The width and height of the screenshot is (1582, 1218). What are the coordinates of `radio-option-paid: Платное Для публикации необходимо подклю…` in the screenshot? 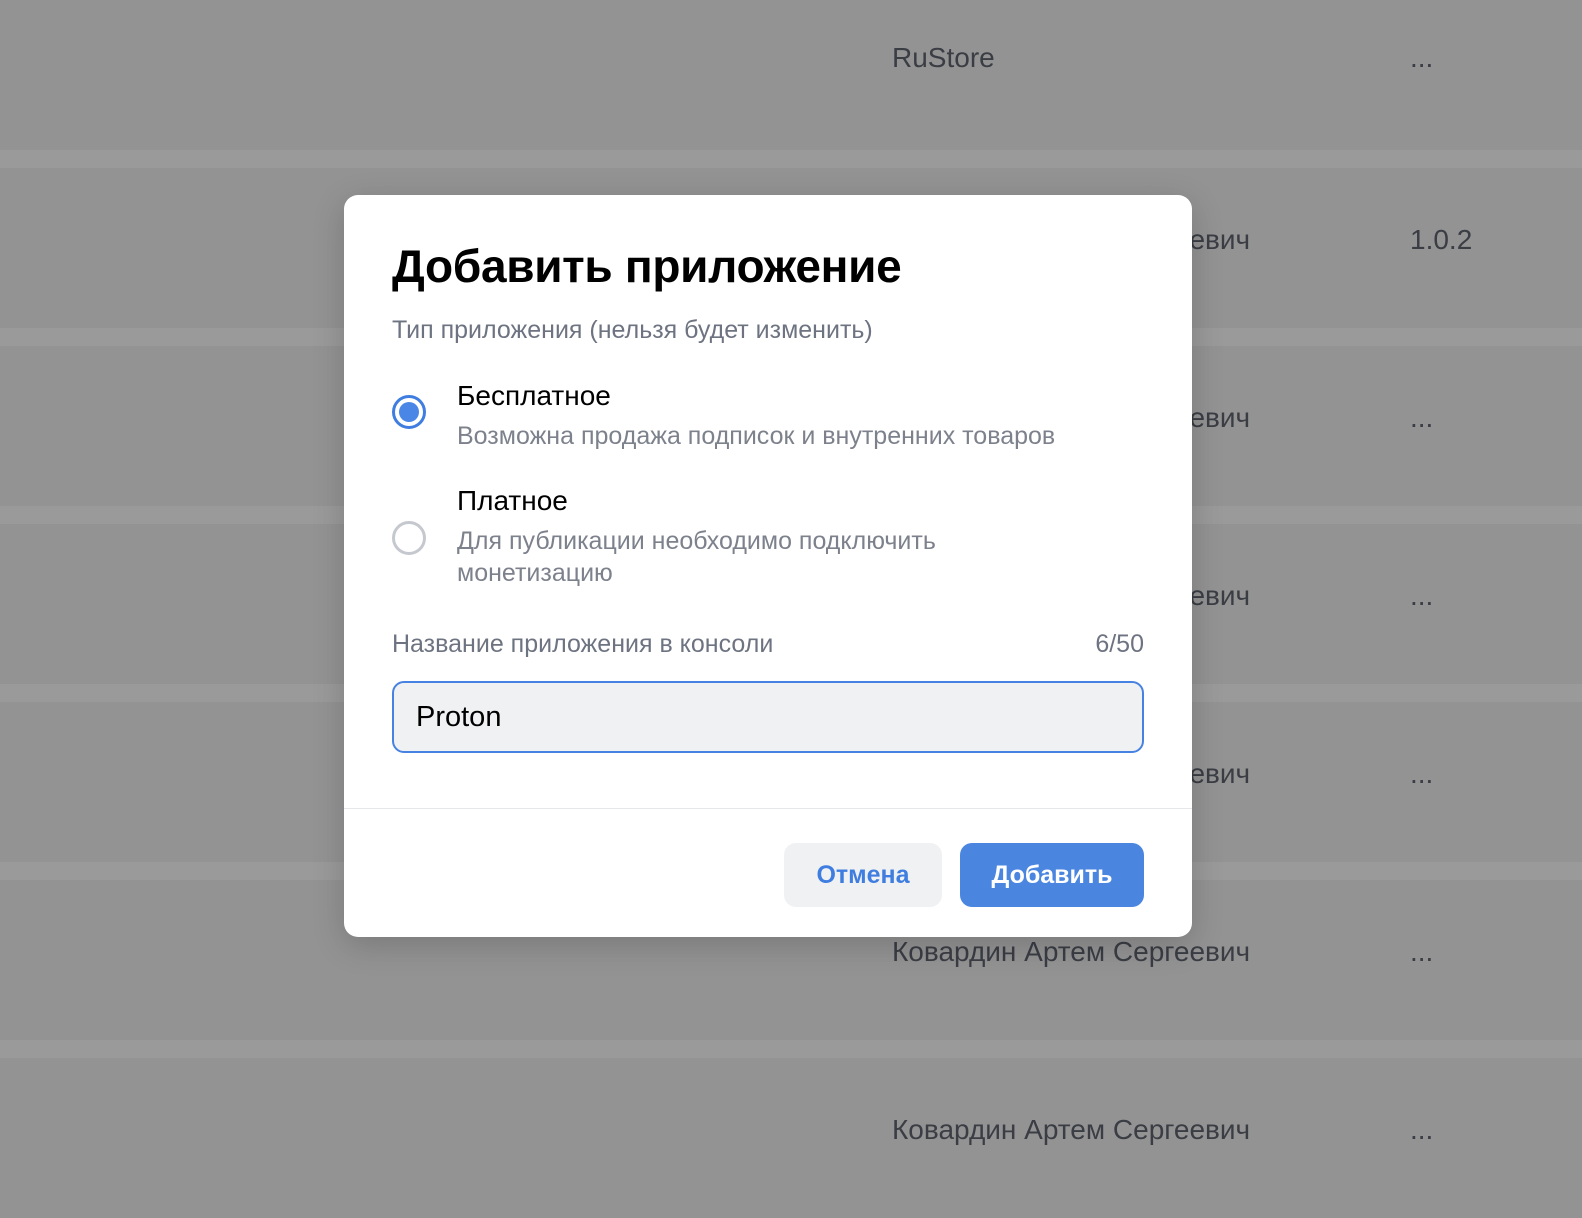 It's located at (768, 540).